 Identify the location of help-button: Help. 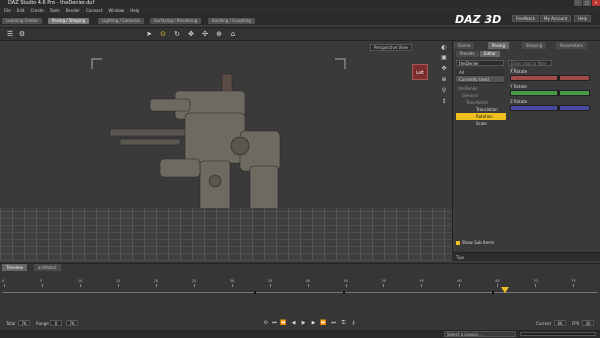
(583, 18).